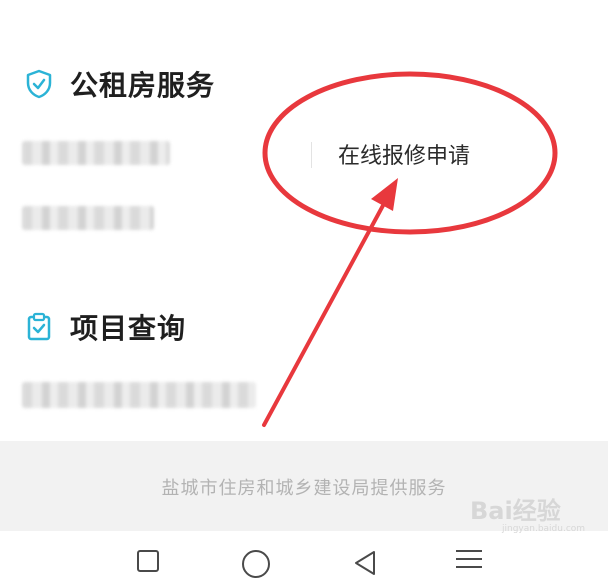 The height and width of the screenshot is (580, 608). I want to click on section-title: 公租房服务, so click(143, 85).